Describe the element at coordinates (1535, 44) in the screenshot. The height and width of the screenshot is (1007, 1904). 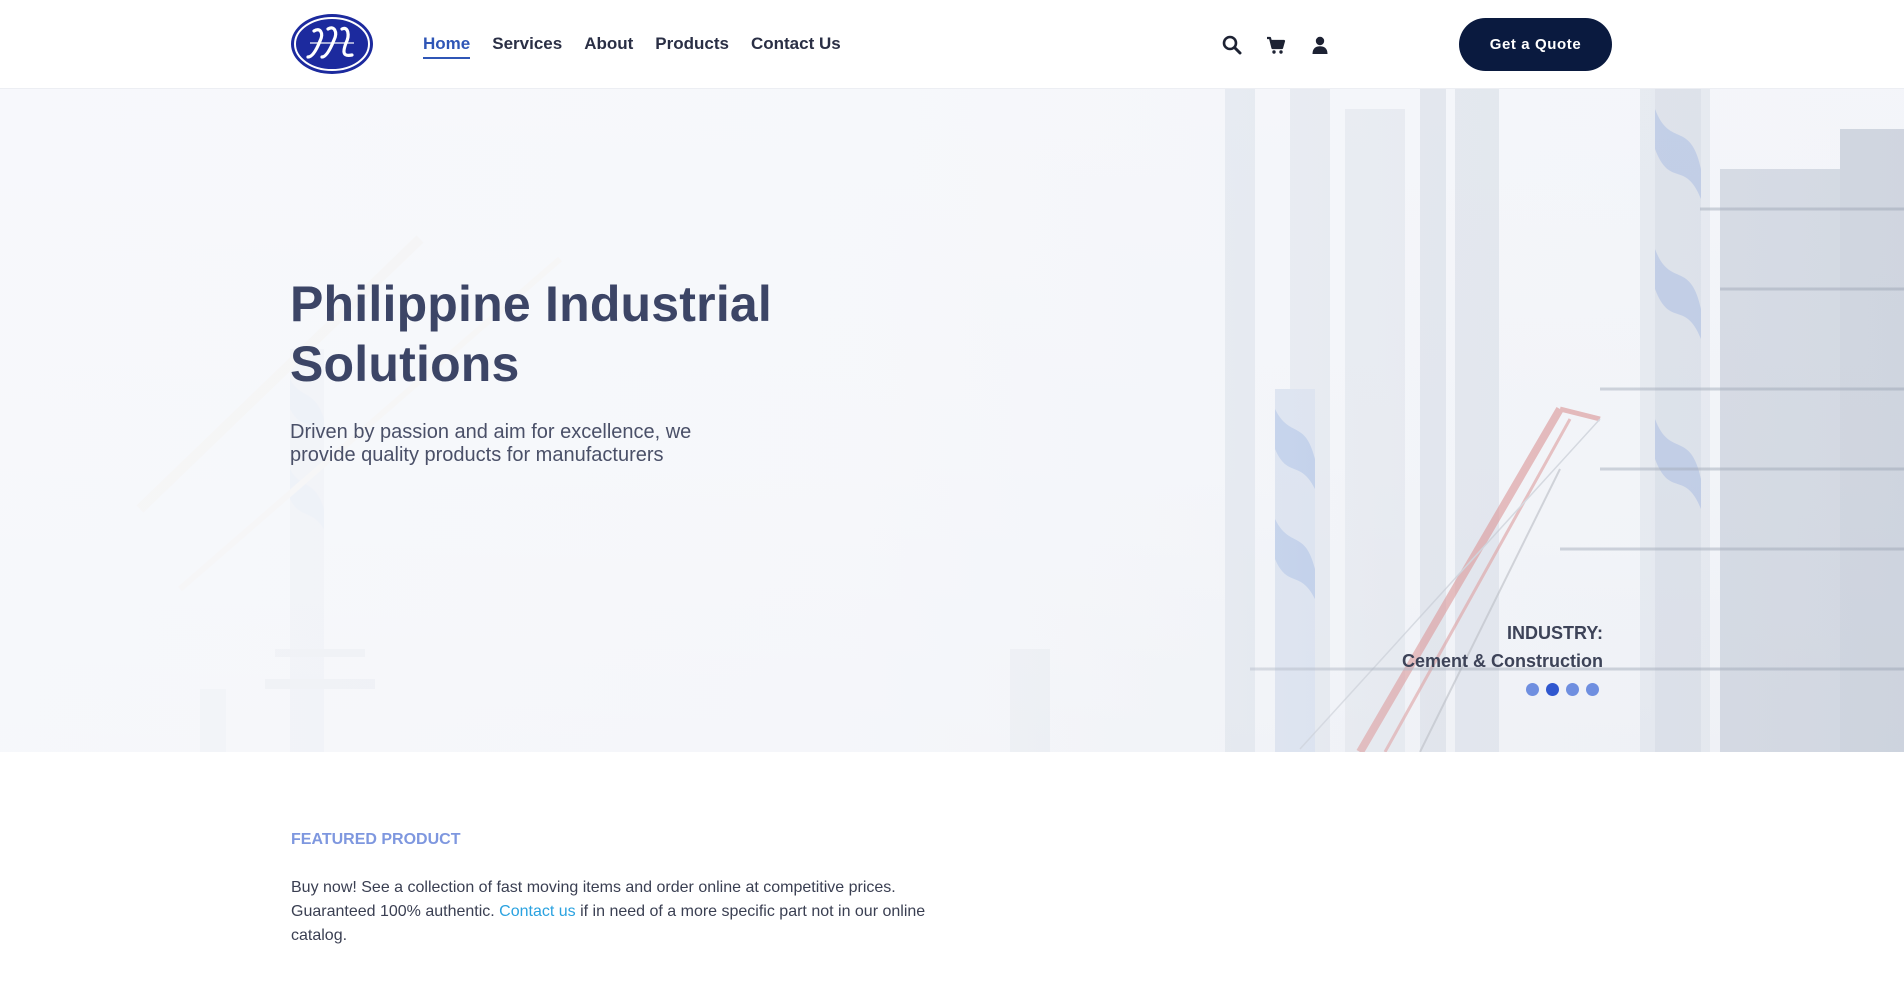
I see `get-a-quote-button: Get a Quote` at that location.